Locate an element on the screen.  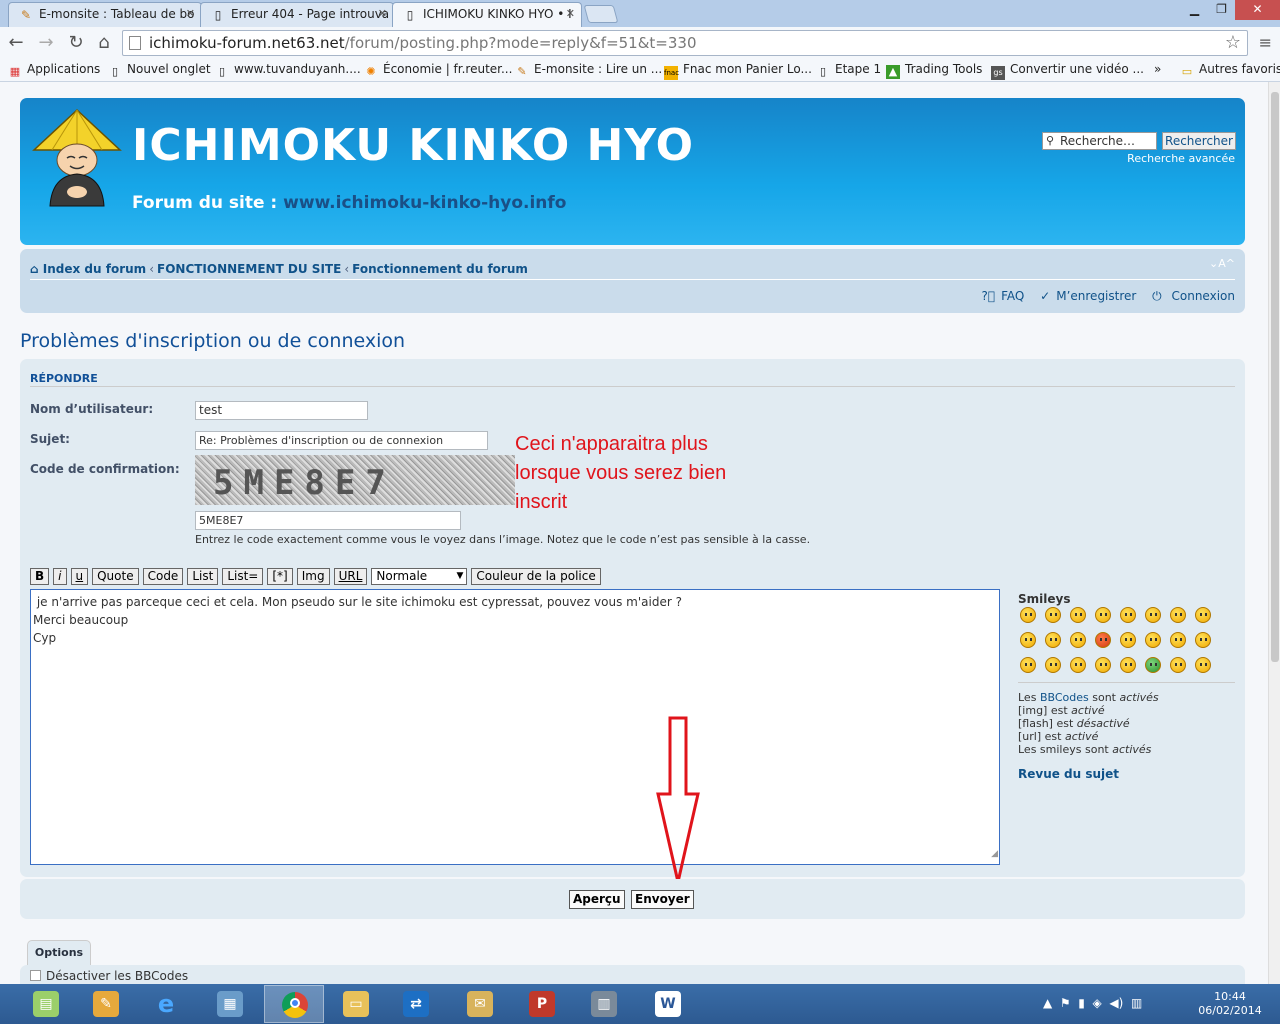
ordered-list-button: List= is located at coordinates (243, 576).